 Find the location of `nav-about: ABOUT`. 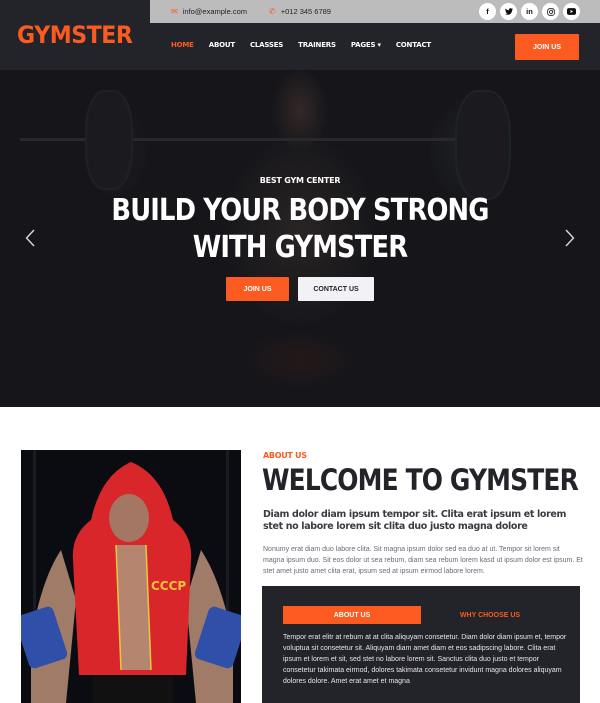

nav-about: ABOUT is located at coordinates (222, 45).